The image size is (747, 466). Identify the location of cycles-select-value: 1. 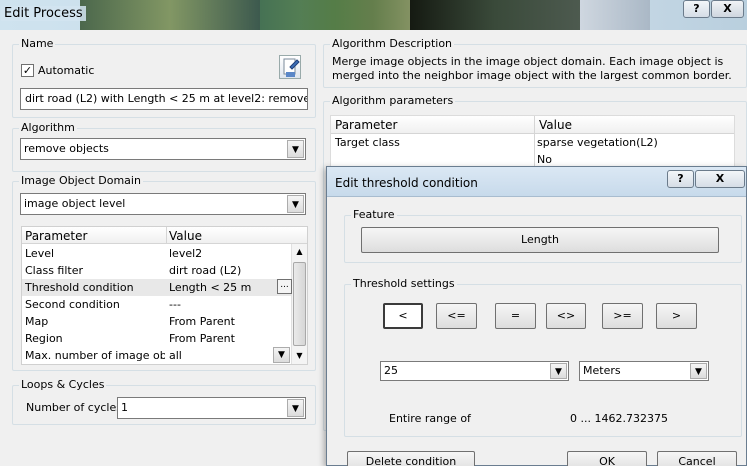
(124, 407).